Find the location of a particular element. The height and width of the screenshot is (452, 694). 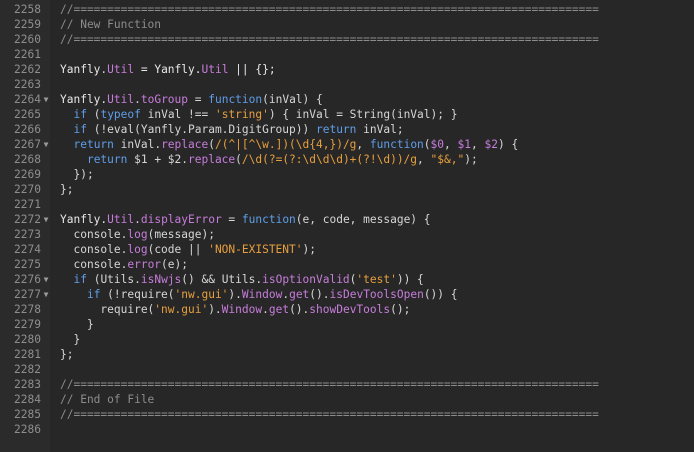

code-line: 2270}; is located at coordinates (347, 189).